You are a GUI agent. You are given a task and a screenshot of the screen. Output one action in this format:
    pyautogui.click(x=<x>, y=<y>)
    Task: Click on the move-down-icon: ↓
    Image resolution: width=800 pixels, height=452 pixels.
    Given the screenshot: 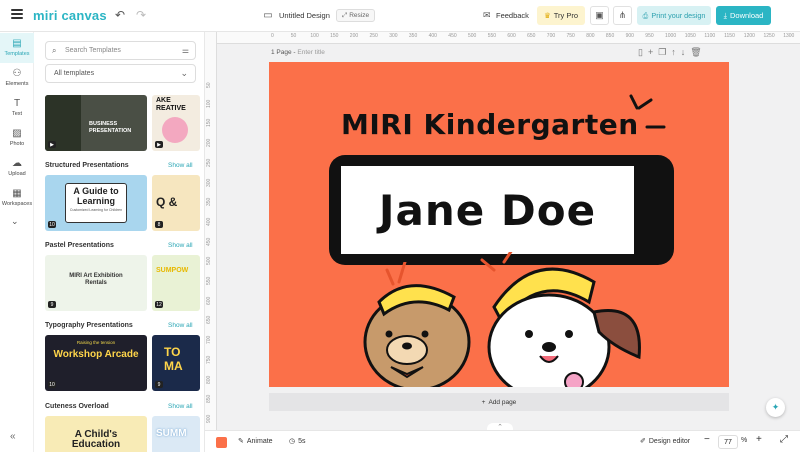 What is the action you would take?
    pyautogui.click(x=683, y=52)
    